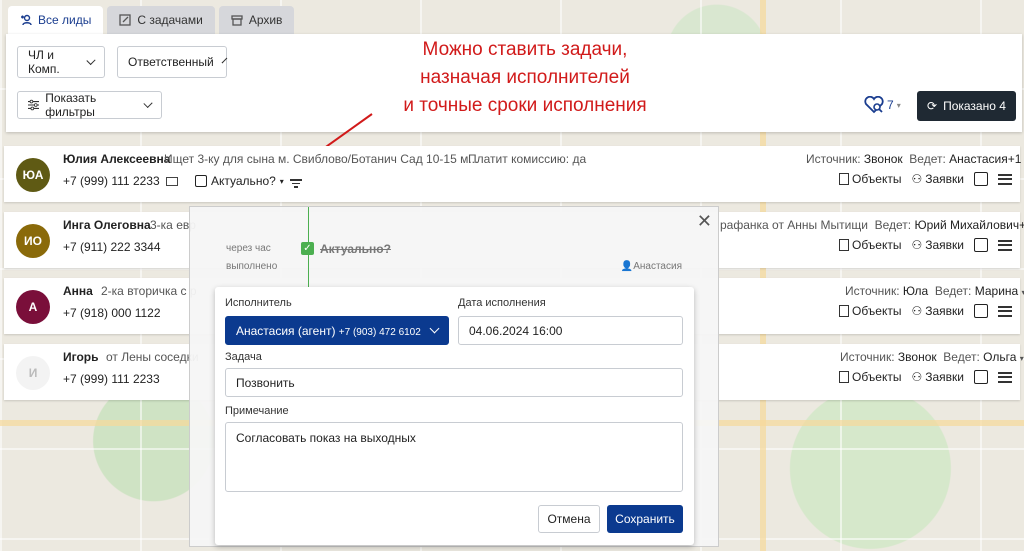  Describe the element at coordinates (71, 105) in the screenshot. I see `show-filters-label: Показать фильтры` at that location.